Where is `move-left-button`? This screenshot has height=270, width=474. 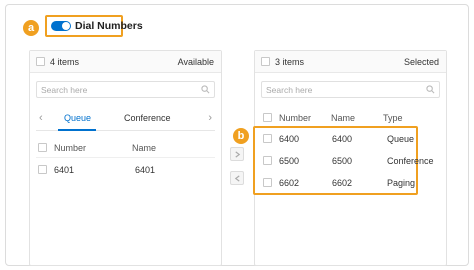
move-left-button is located at coordinates (237, 178).